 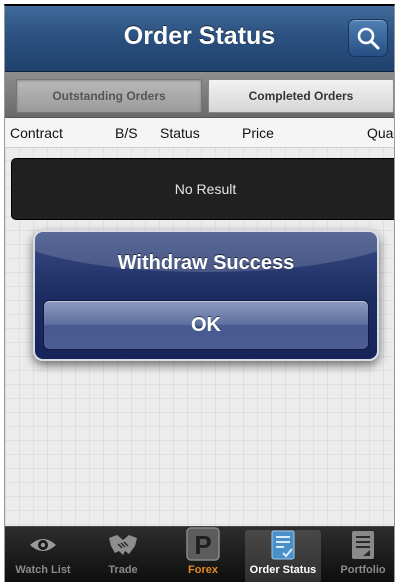 I want to click on tab-outstanding-orders: Outstanding Orders, so click(x=109, y=96).